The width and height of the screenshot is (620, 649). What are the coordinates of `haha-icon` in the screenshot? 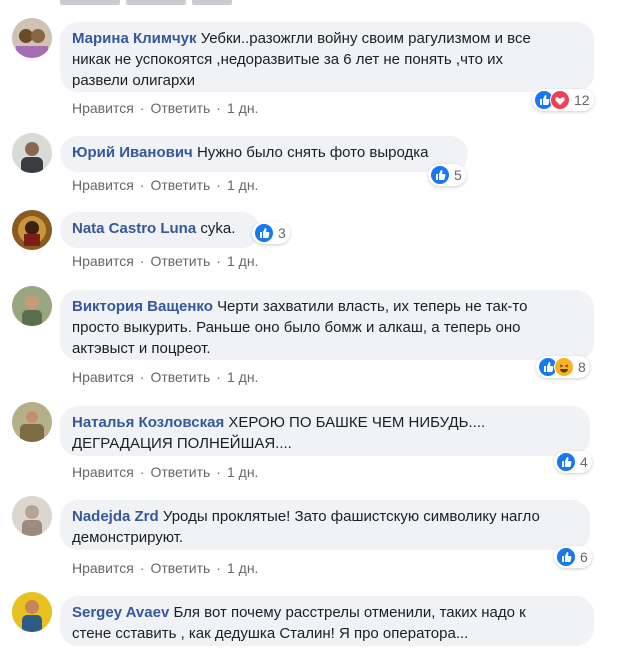 It's located at (564, 367).